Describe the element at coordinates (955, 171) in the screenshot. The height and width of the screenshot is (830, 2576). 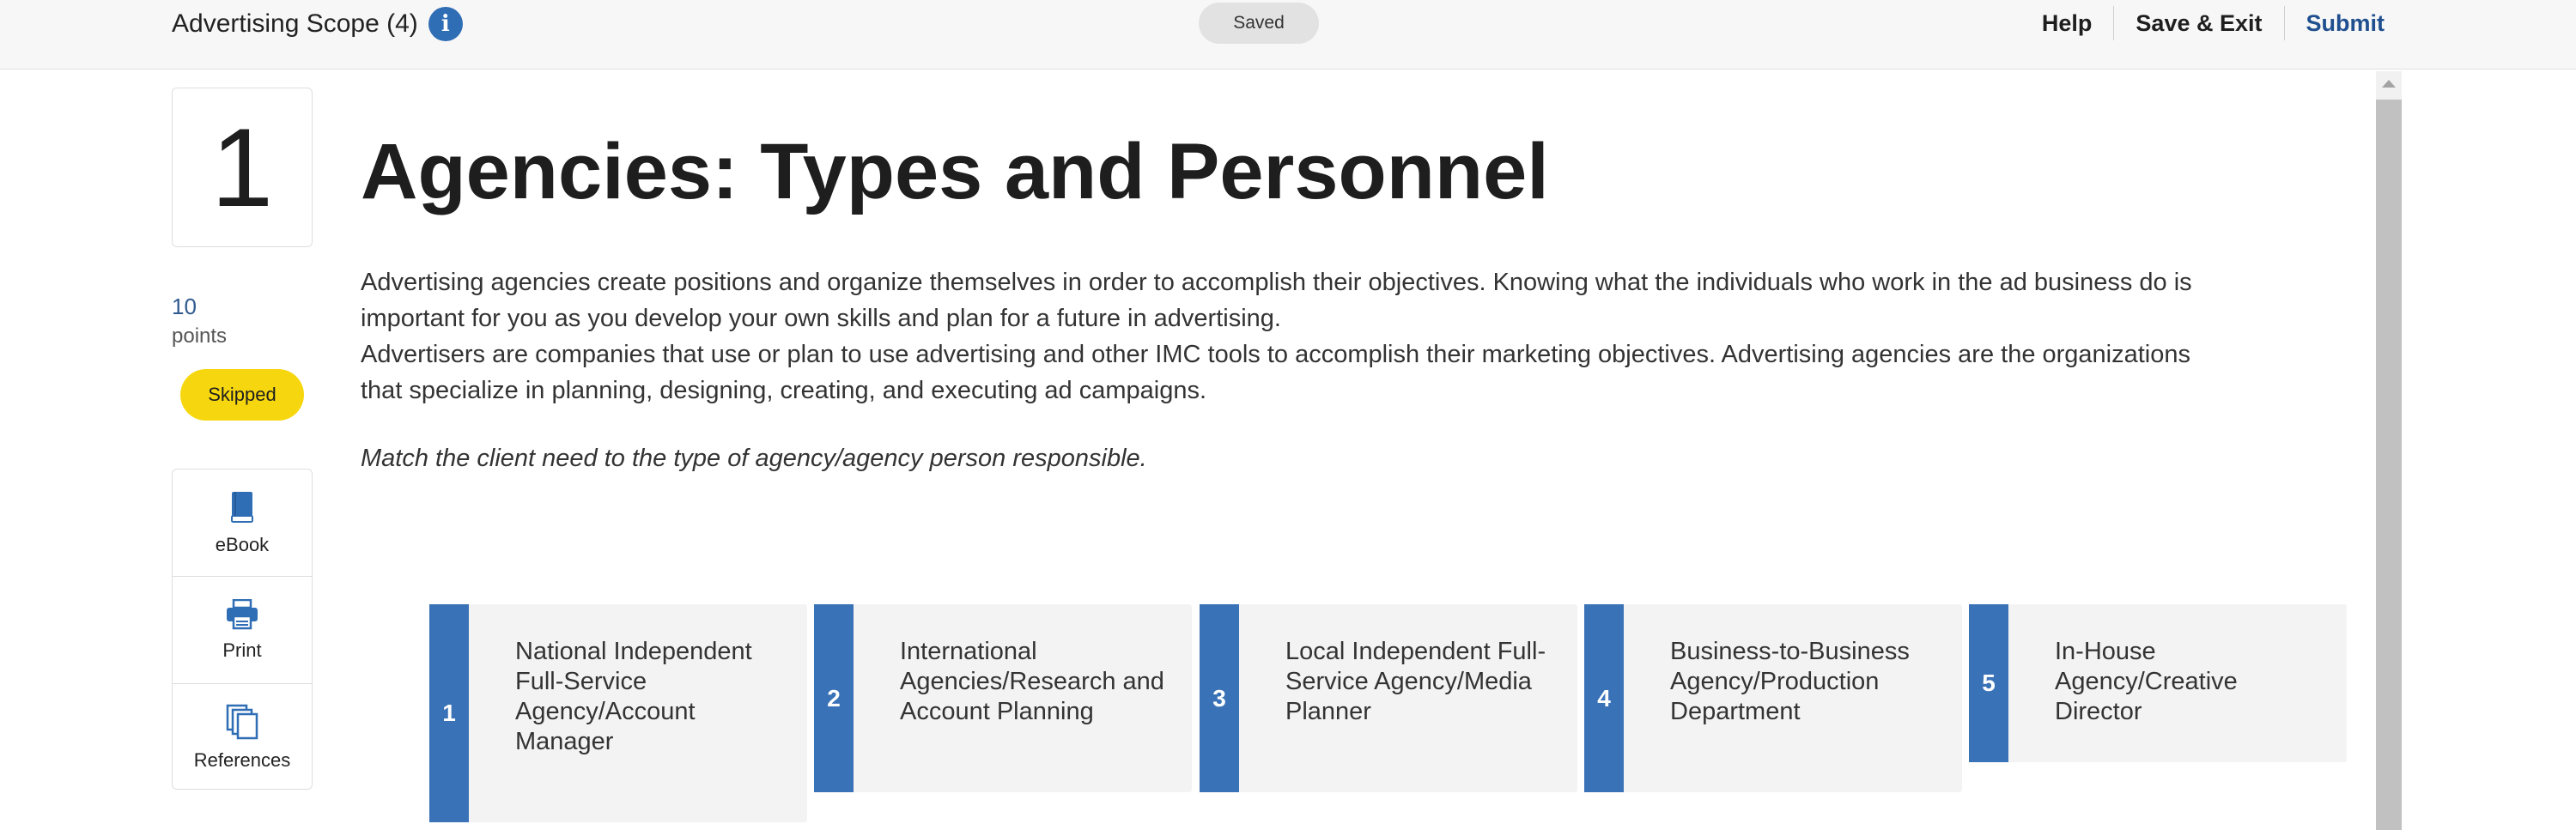
I see `question-title: Agencies: Types and Personnel` at that location.